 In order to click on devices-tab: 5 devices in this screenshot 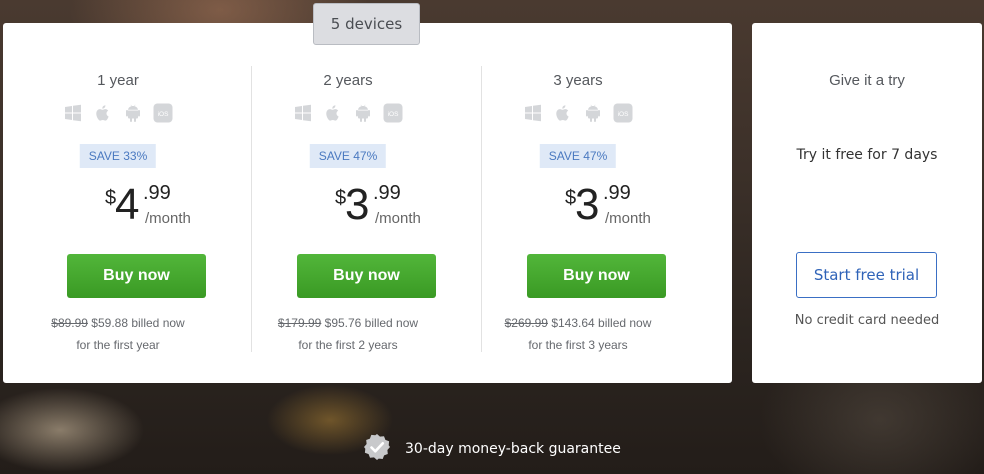, I will do `click(366, 24)`.